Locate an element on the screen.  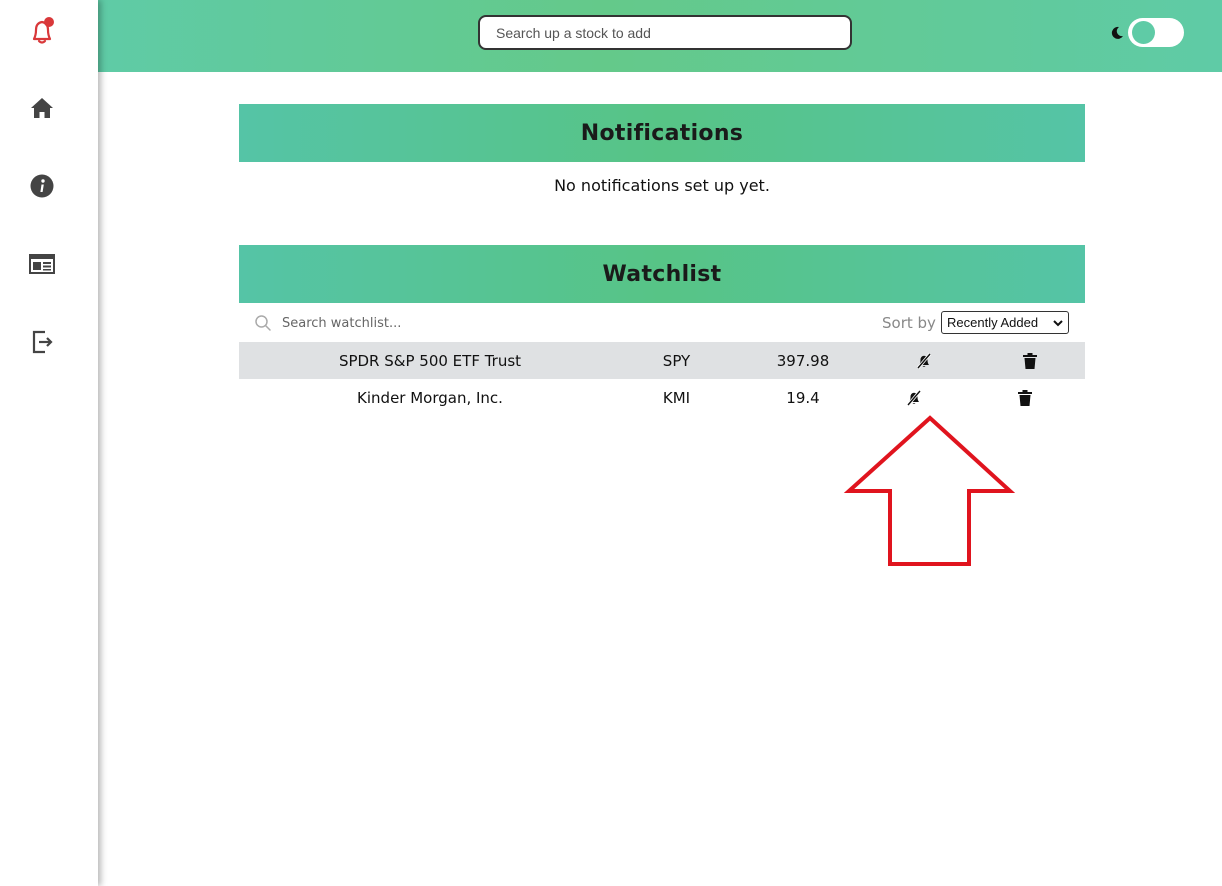
notifications-empty-message: No notifications set up yet. is located at coordinates (662, 185).